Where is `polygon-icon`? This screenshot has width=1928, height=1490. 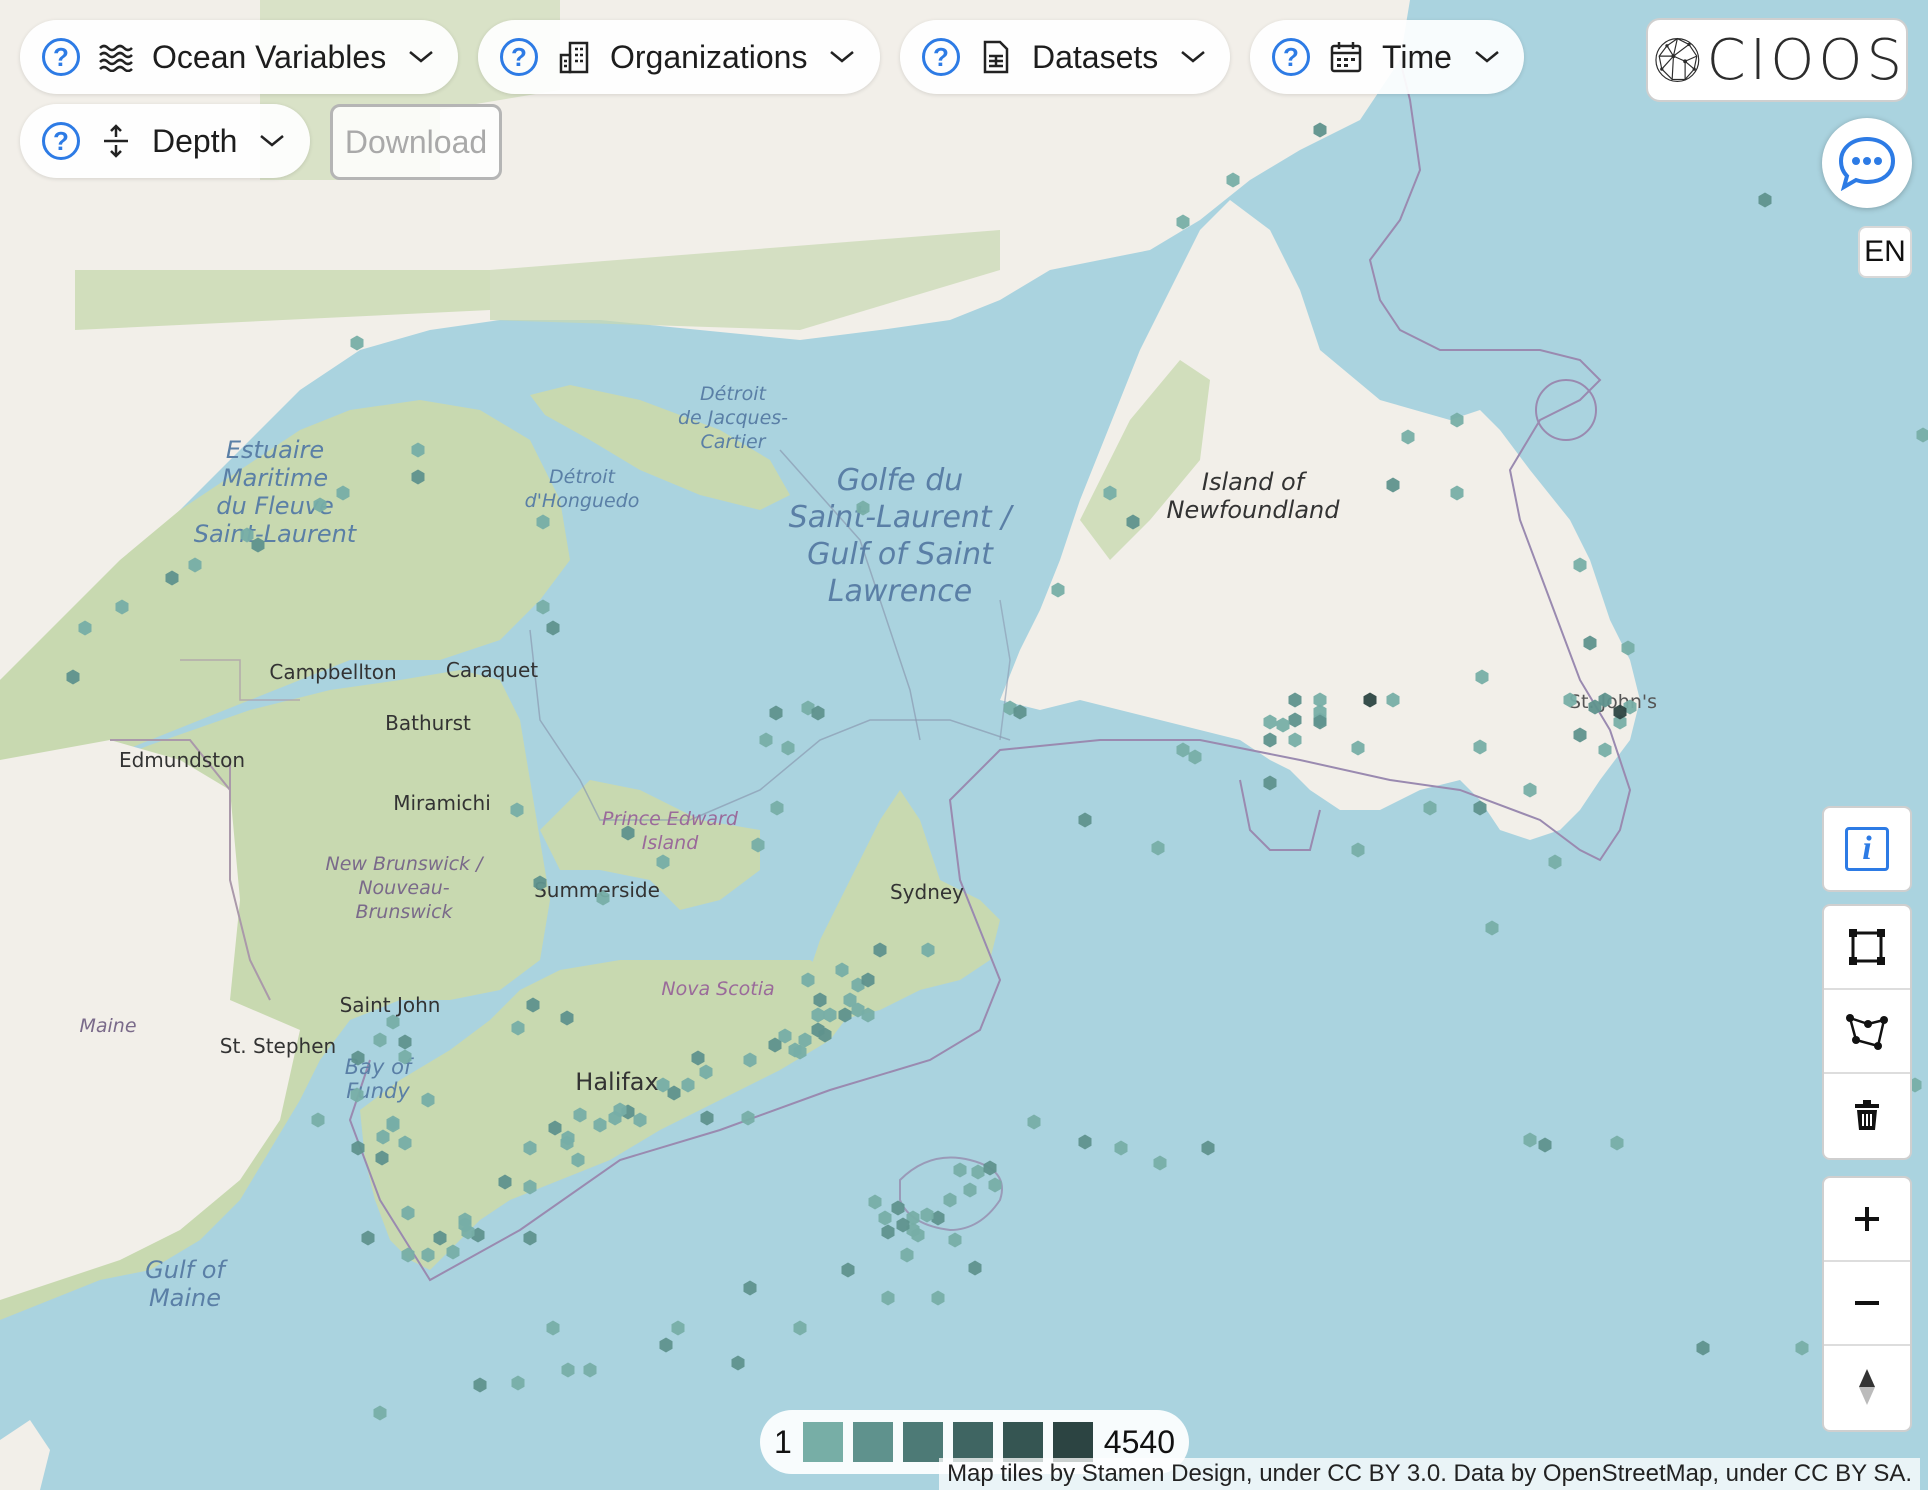 polygon-icon is located at coordinates (1867, 1032).